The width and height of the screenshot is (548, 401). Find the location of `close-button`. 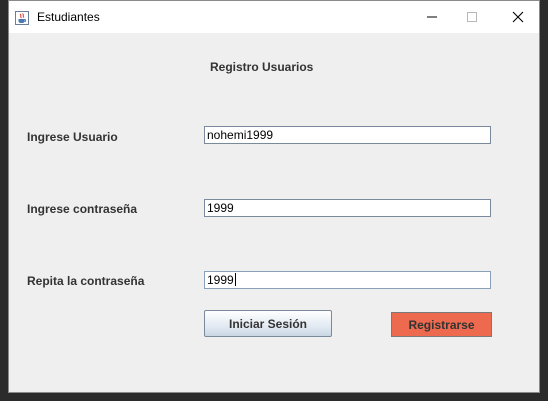

close-button is located at coordinates (518, 17).